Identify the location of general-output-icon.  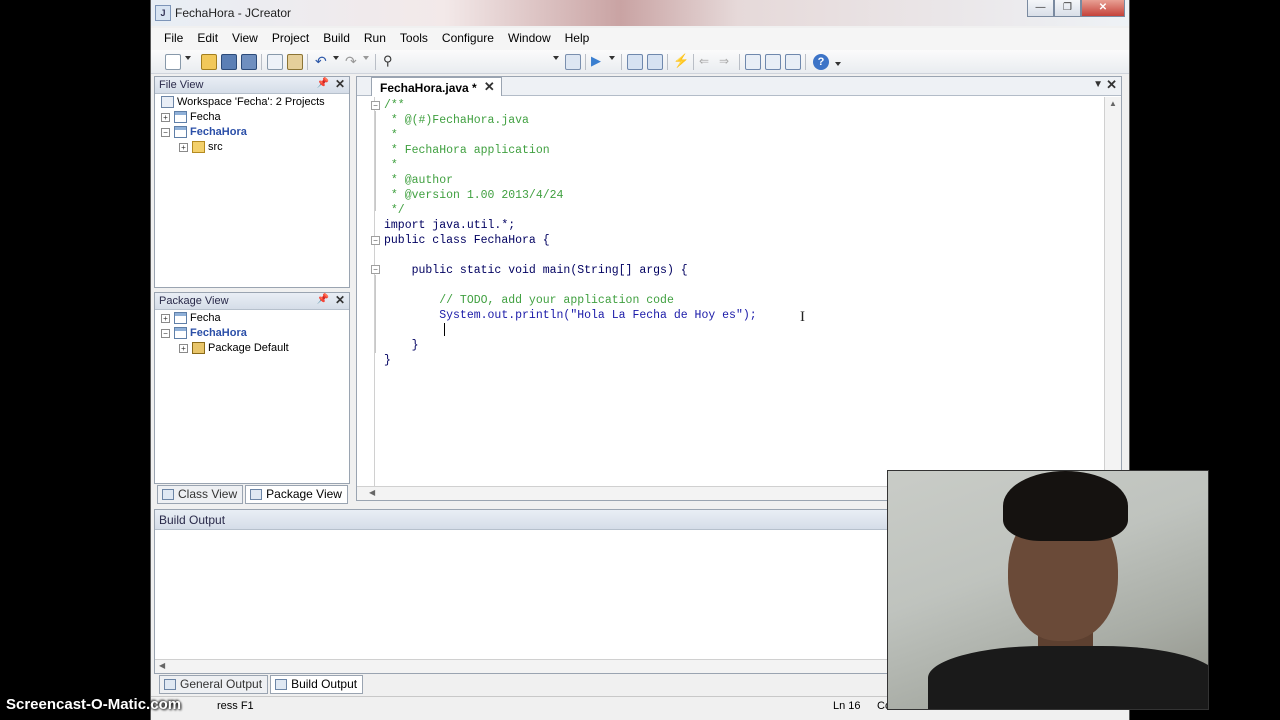
(170, 684).